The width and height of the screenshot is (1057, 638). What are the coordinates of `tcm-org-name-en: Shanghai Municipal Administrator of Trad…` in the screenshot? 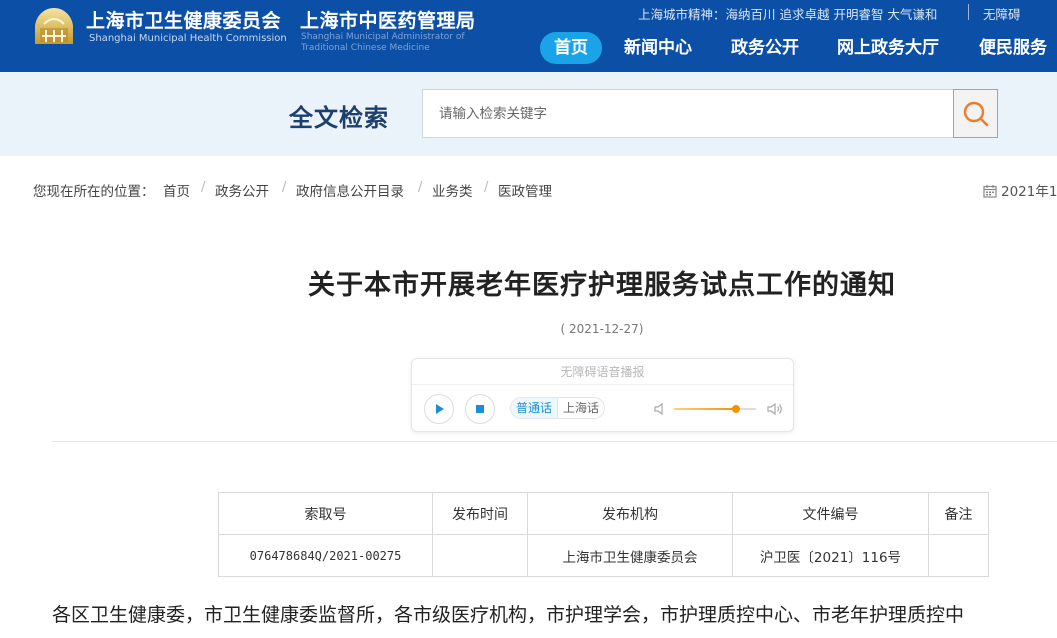 It's located at (383, 42).